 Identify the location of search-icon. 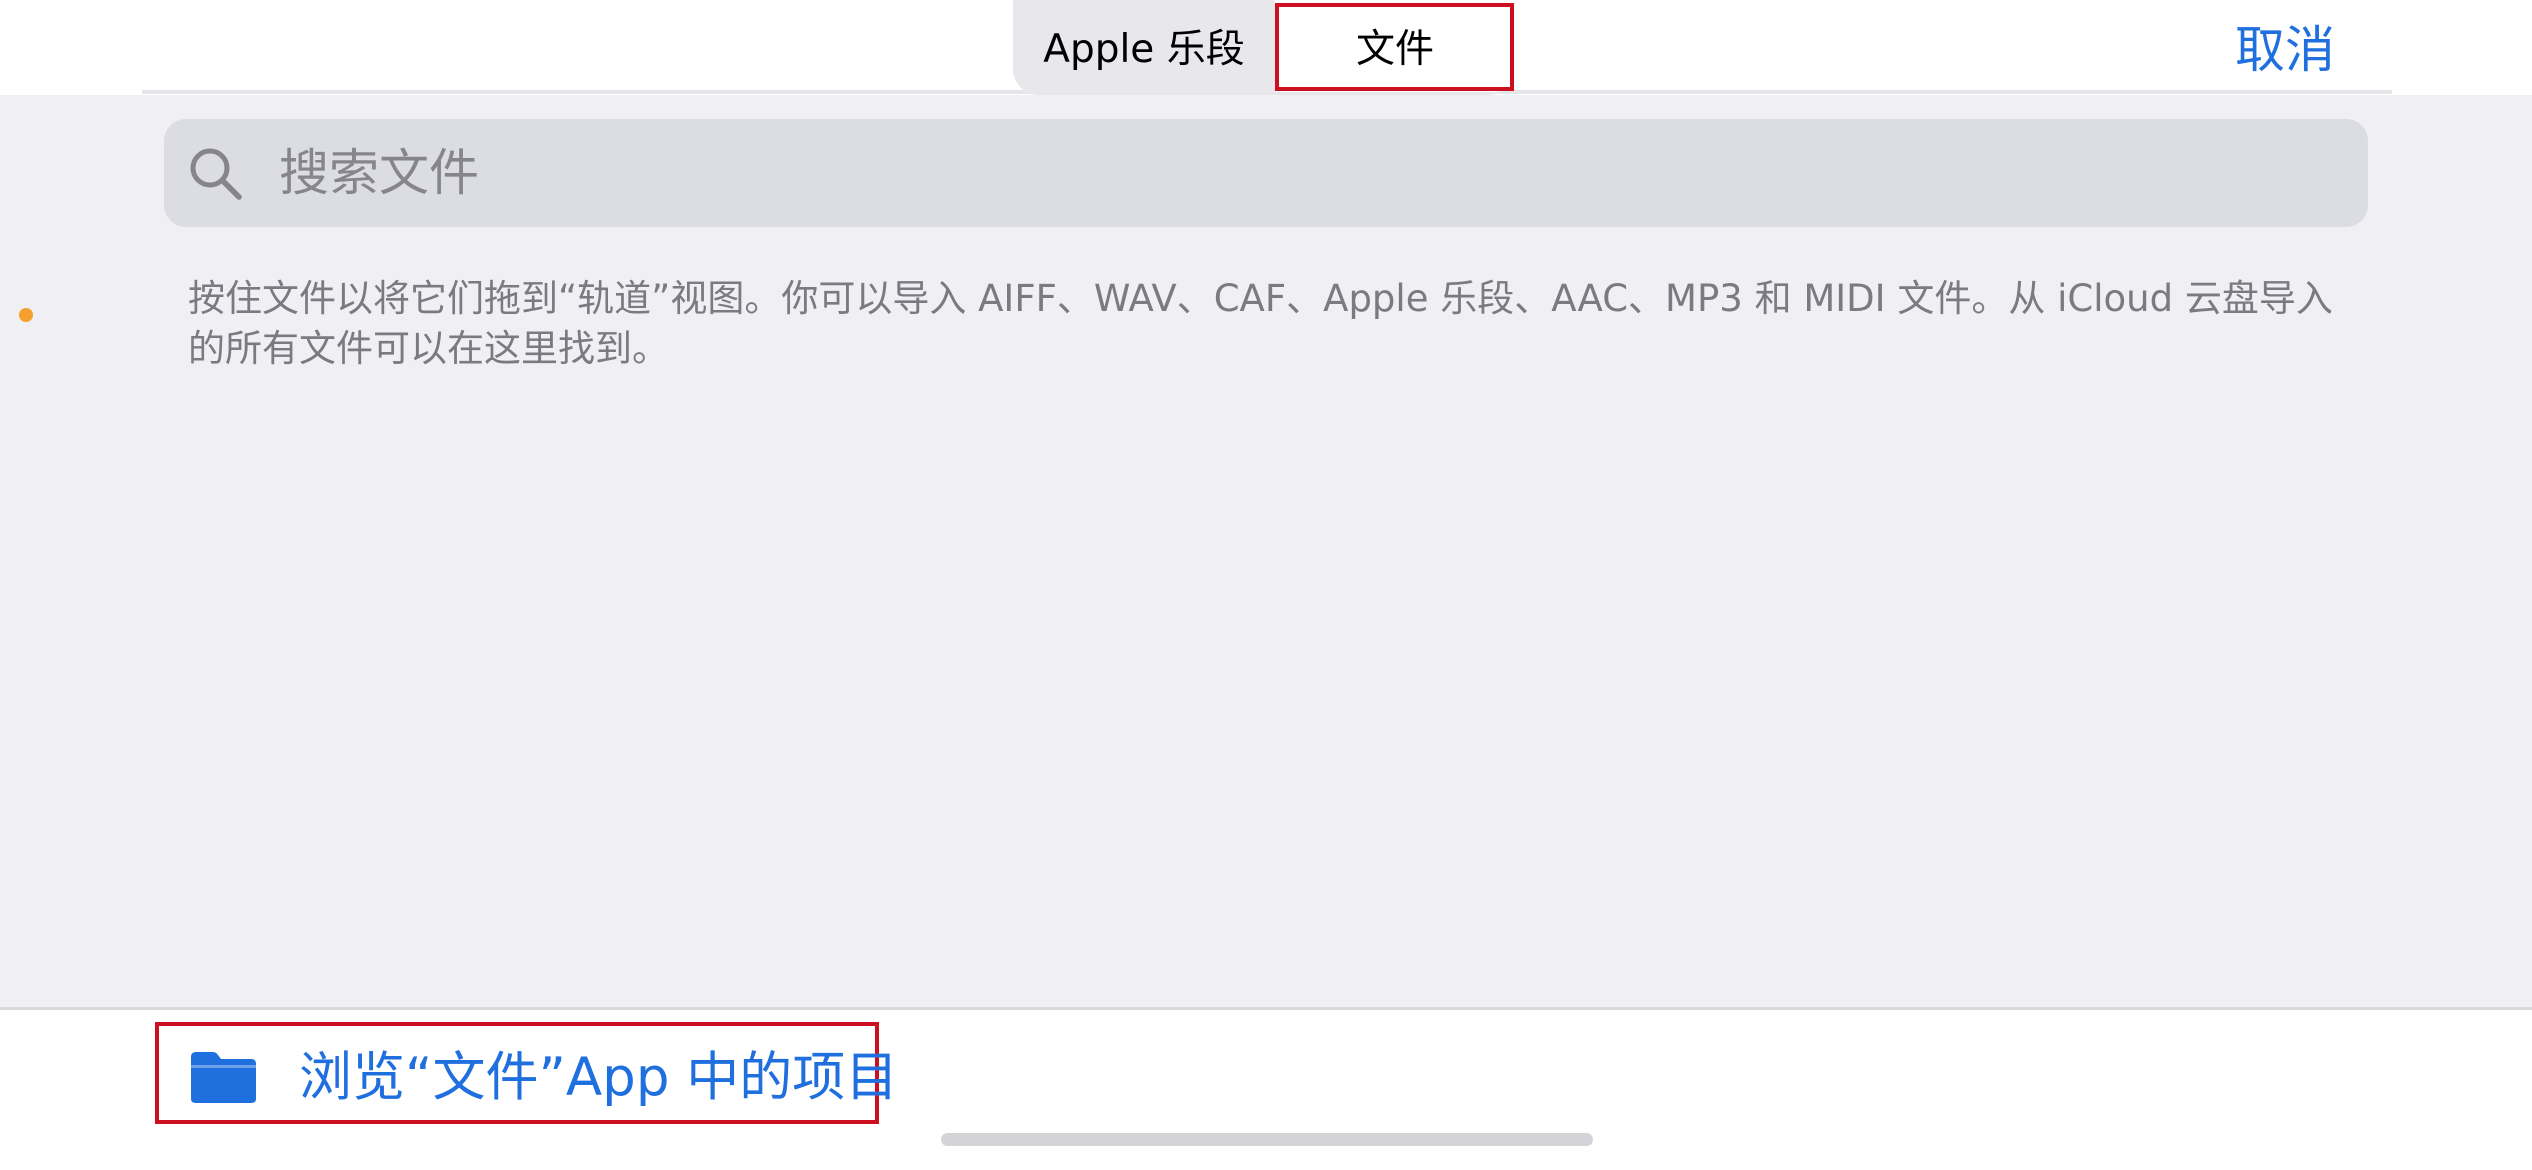
(216, 174).